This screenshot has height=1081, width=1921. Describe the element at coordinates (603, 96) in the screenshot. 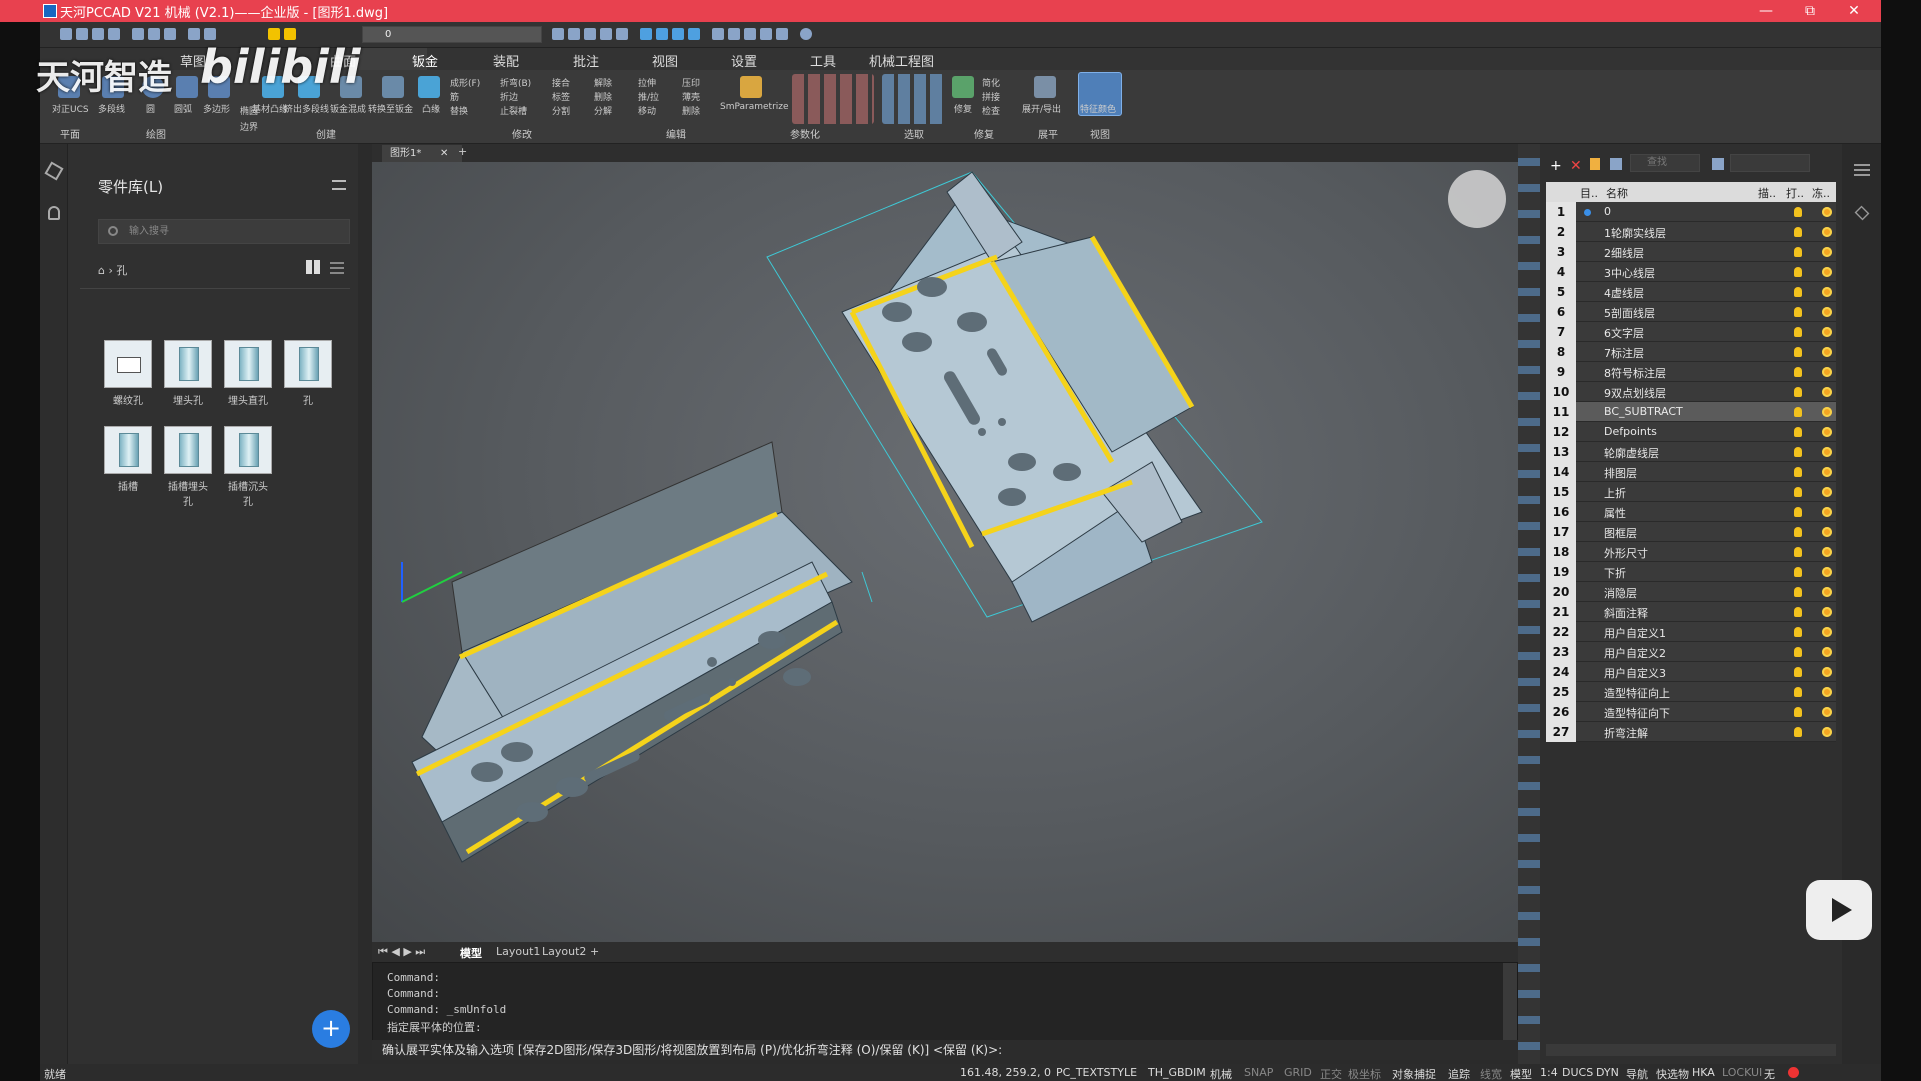

I see `delete-feature-button: 删除` at that location.